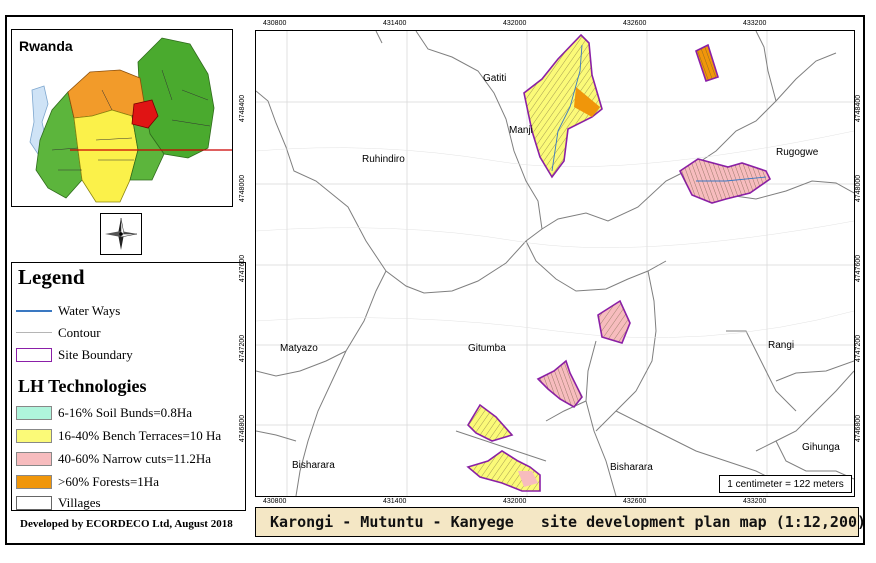 Image resolution: width=876 pixels, height=563 pixels. I want to click on x-tick-top: 432000, so click(515, 23).